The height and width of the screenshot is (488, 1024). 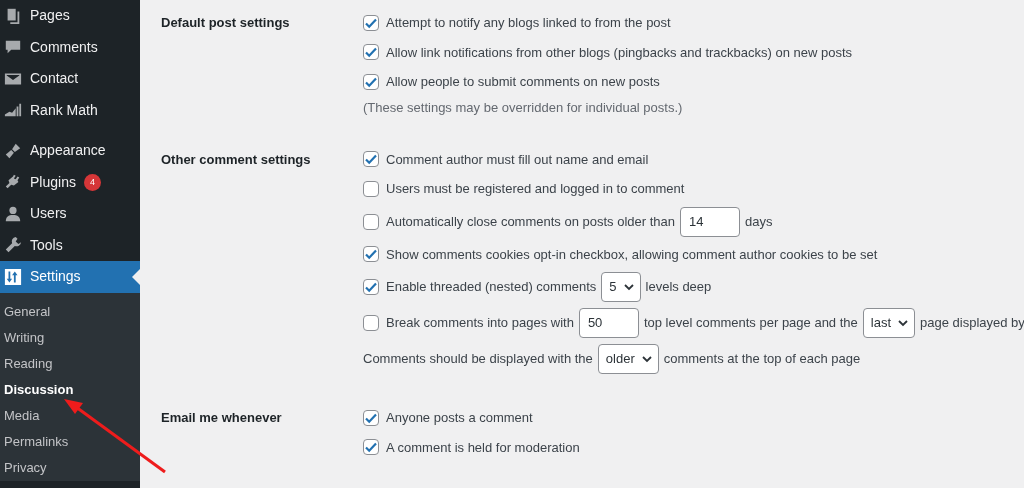 I want to click on menu-item: Pages, so click(x=70, y=16).